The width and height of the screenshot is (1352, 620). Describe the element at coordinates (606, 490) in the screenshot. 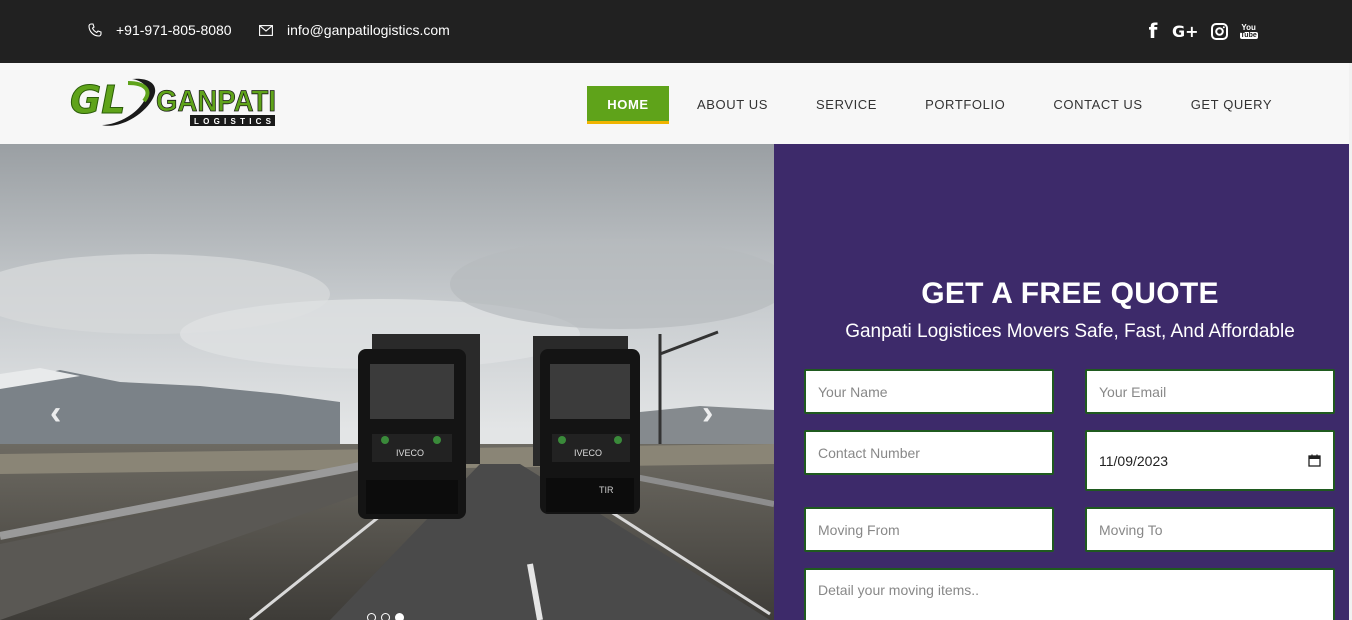

I see `truck-right-plate: TIR` at that location.